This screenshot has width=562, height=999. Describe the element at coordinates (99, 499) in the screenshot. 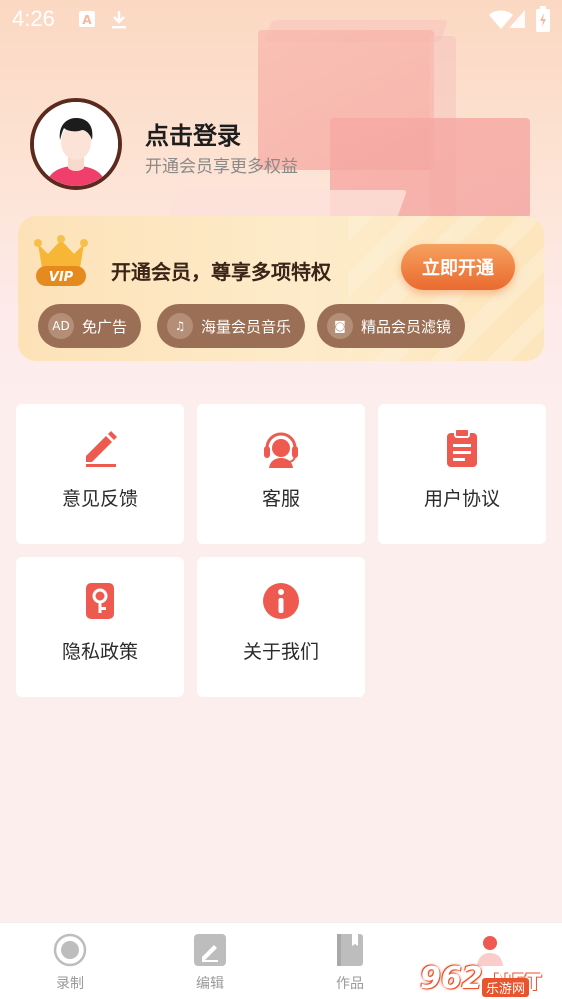

I see `menu-label: 意见反馈` at that location.